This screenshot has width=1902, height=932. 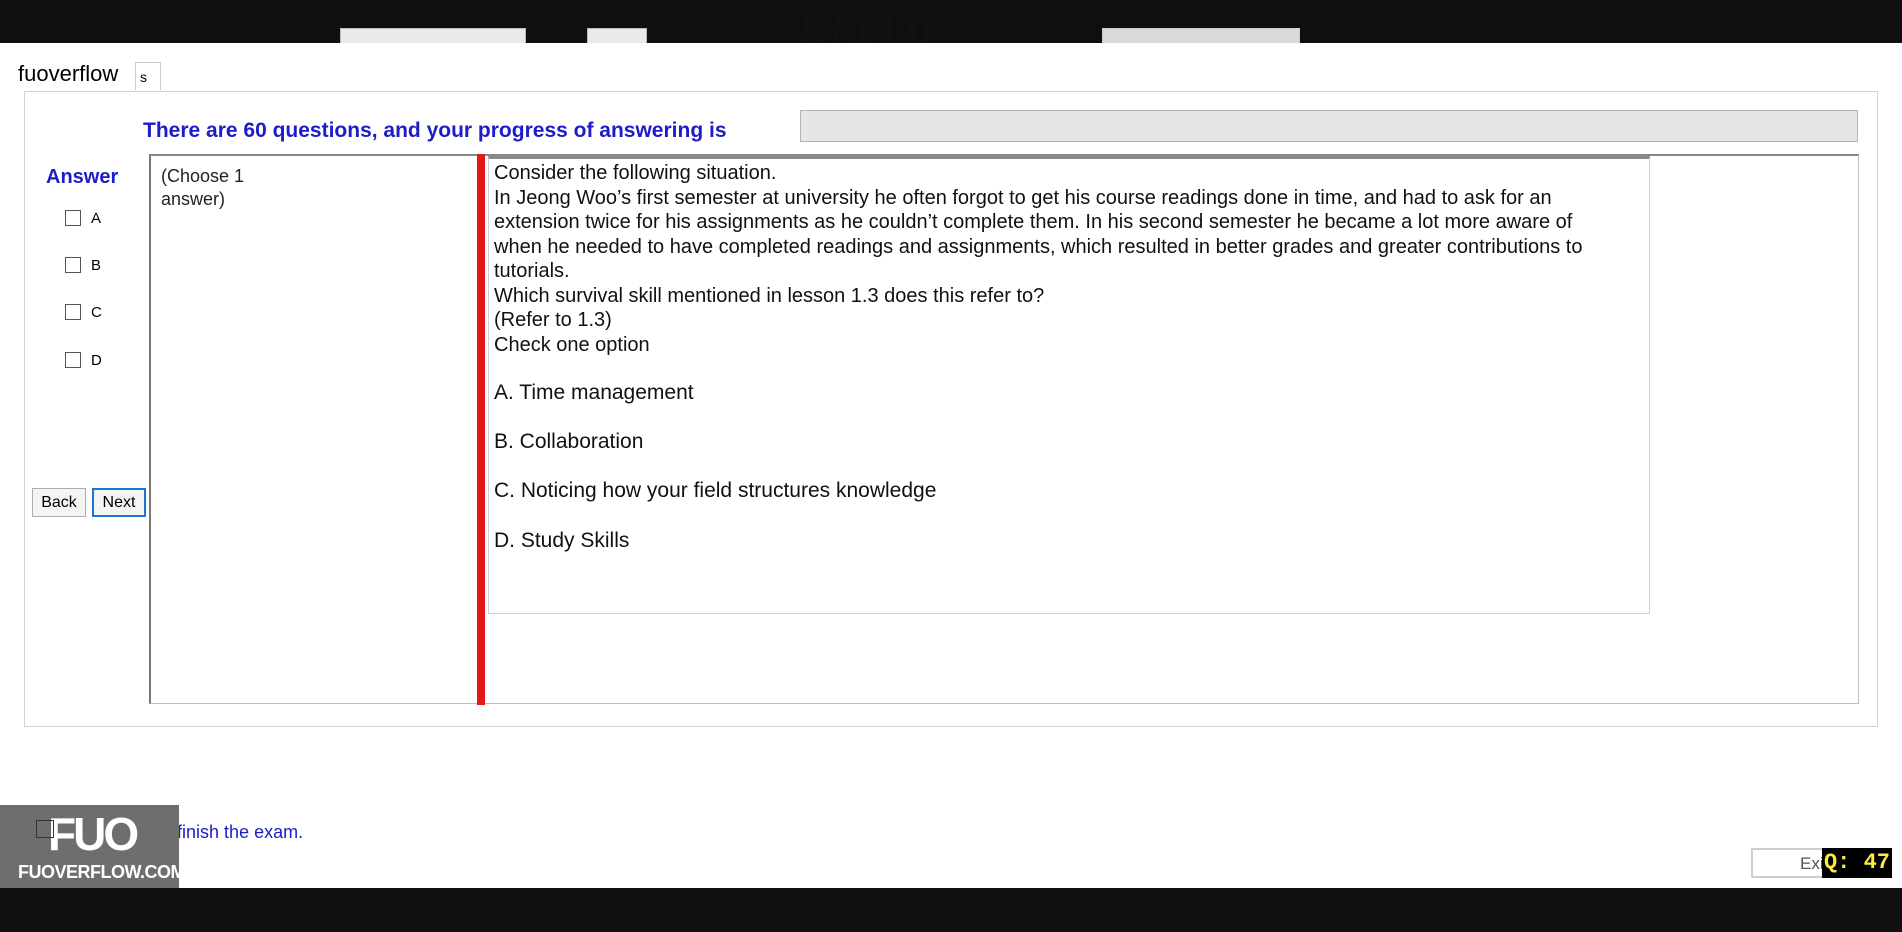 I want to click on choose-instruction: (Choose 1 answer), so click(x=203, y=187).